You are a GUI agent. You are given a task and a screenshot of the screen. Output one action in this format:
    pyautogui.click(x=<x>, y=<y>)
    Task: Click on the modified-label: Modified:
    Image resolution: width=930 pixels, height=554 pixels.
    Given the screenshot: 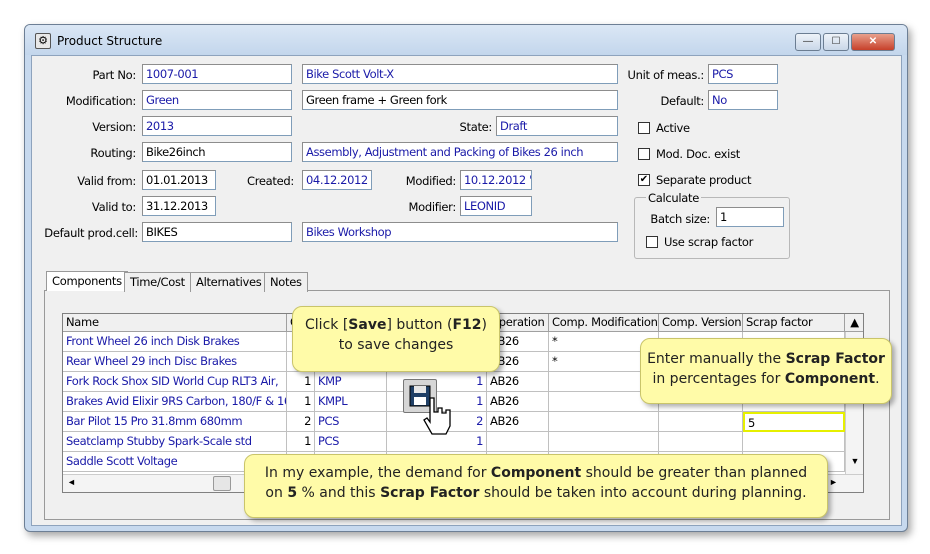 What is the action you would take?
    pyautogui.click(x=431, y=181)
    